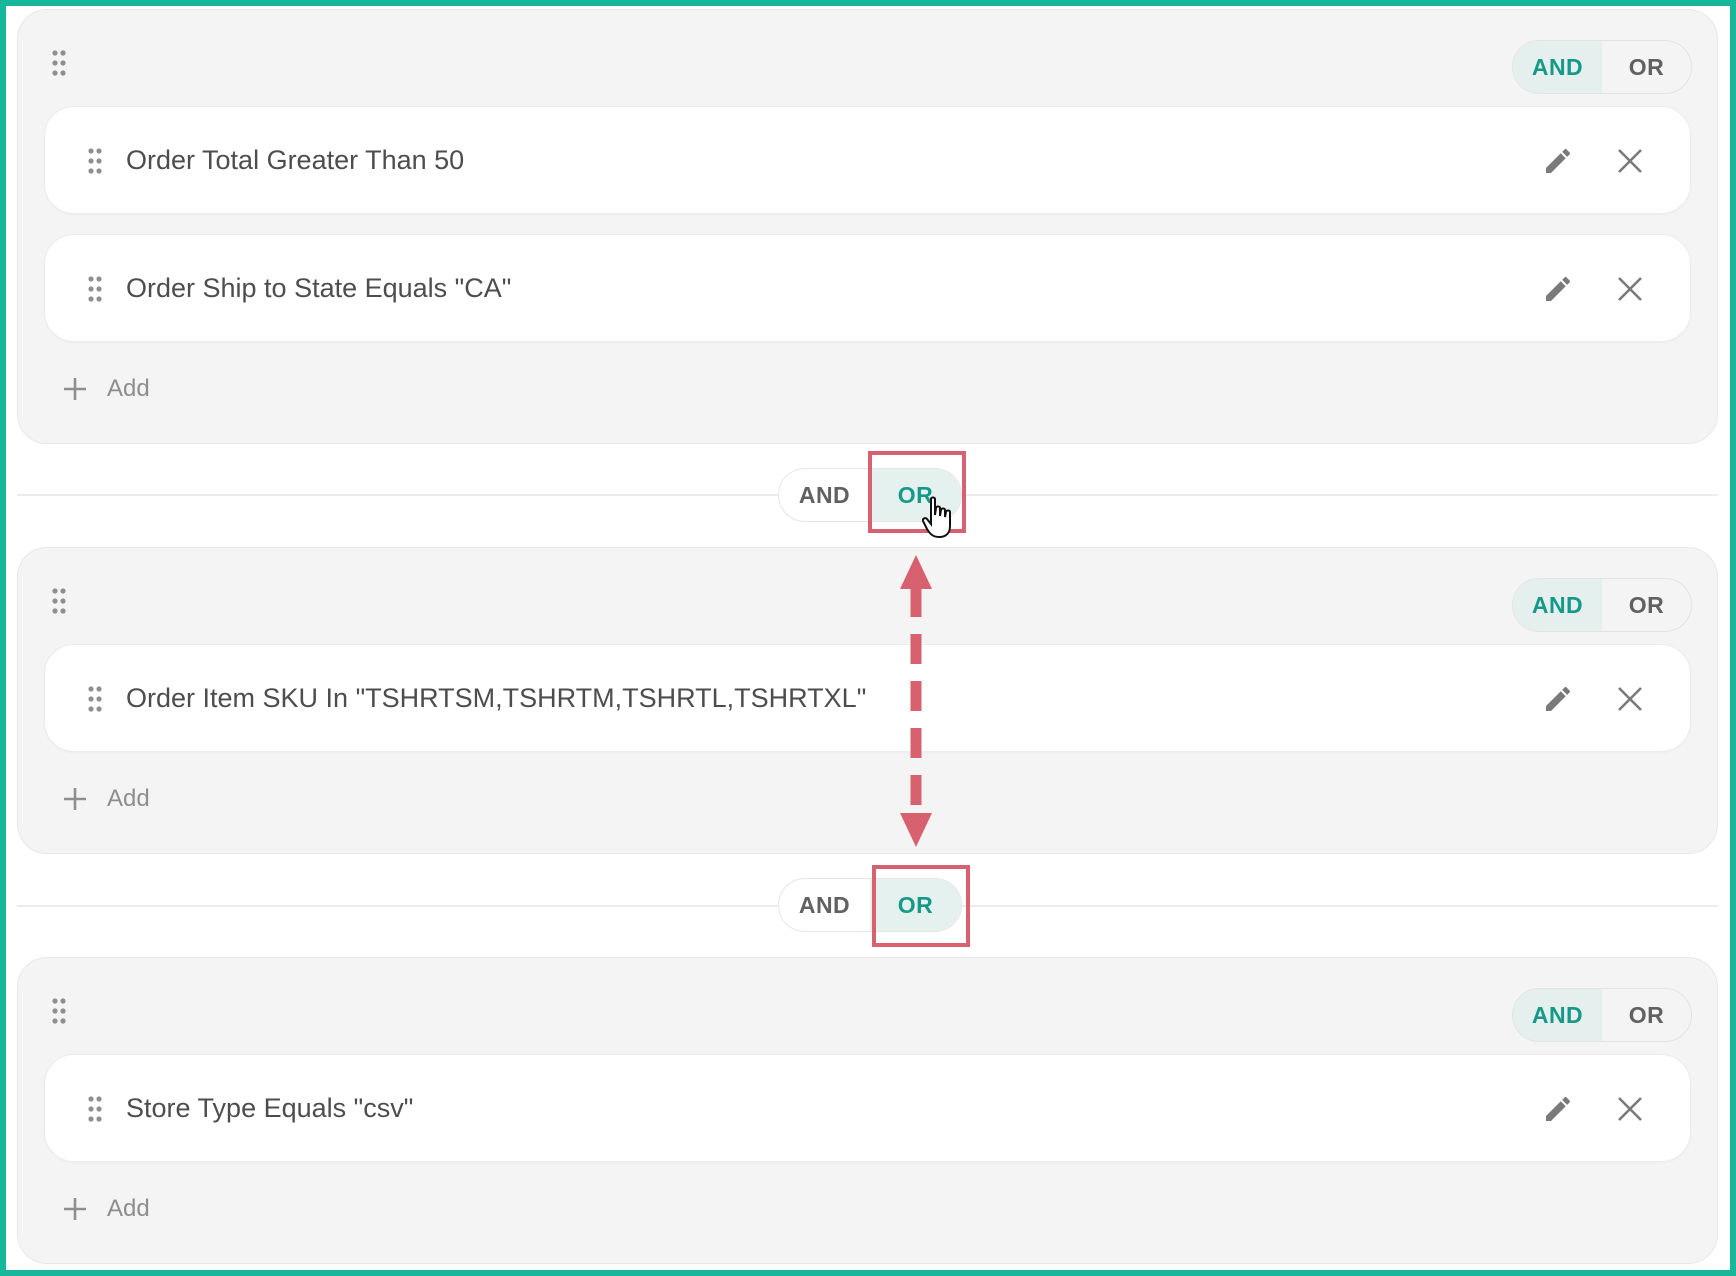 This screenshot has width=1736, height=1276. What do you see at coordinates (938, 520) in the screenshot?
I see `hand-pointer-cursor-icon` at bounding box center [938, 520].